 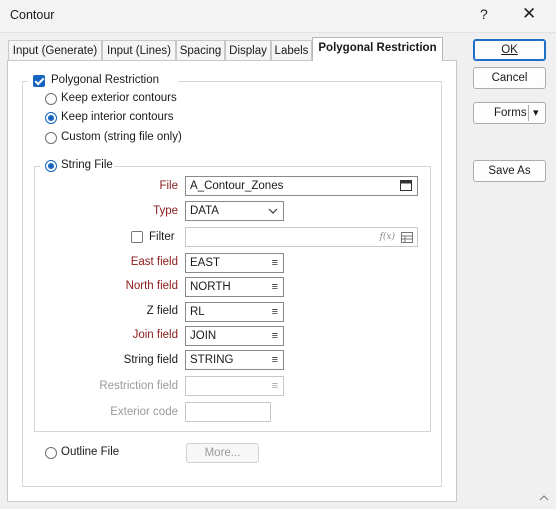 What do you see at coordinates (200, 50) in the screenshot?
I see `tab-spacing: Spacing` at bounding box center [200, 50].